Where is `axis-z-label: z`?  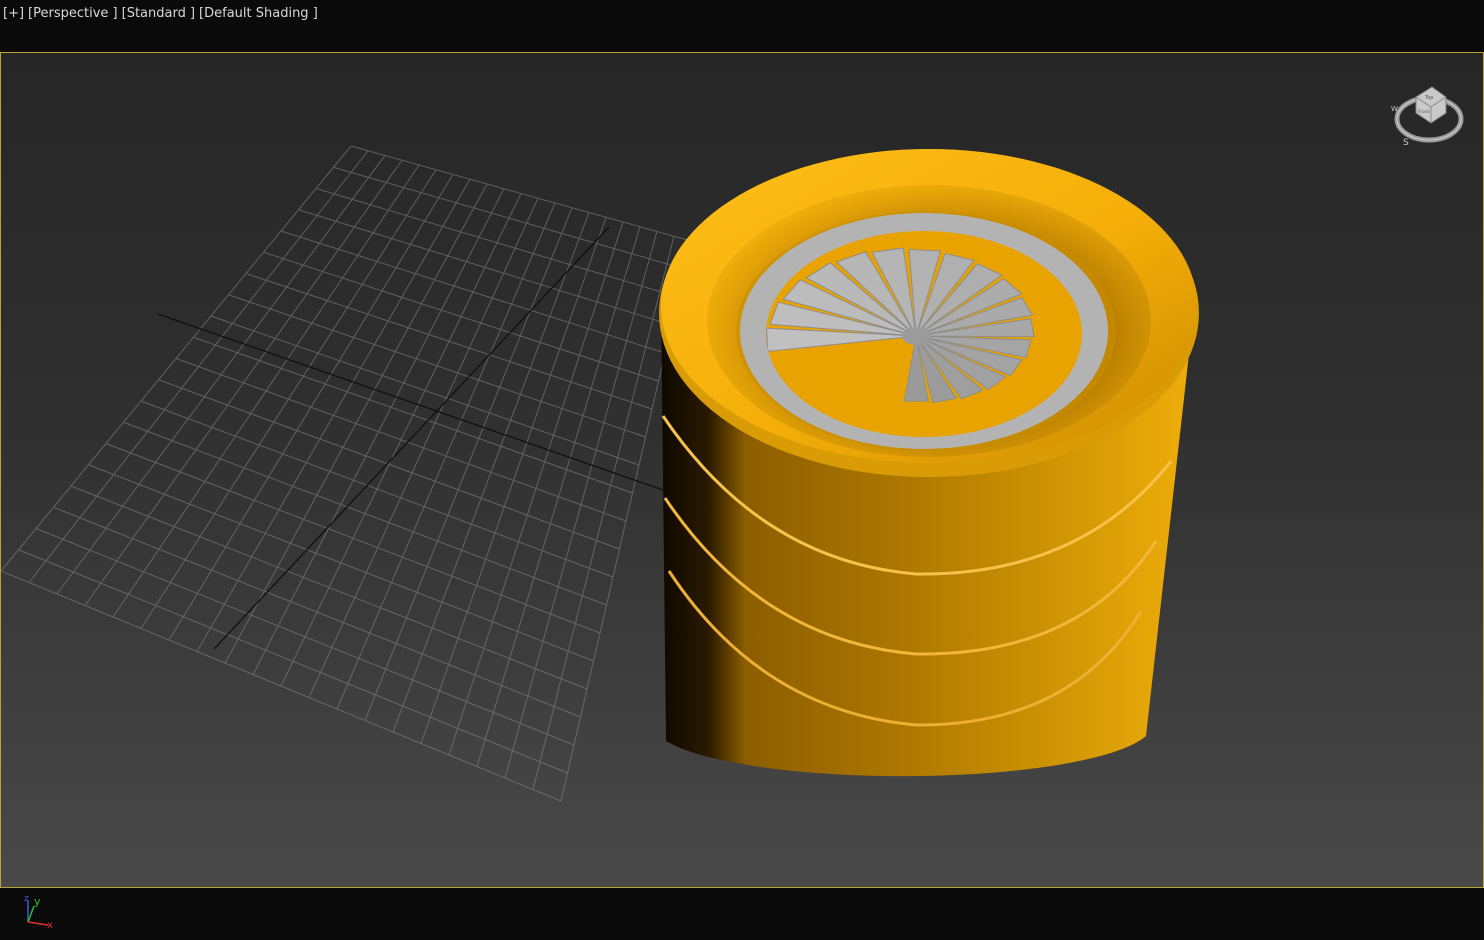 axis-z-label: z is located at coordinates (26, 899).